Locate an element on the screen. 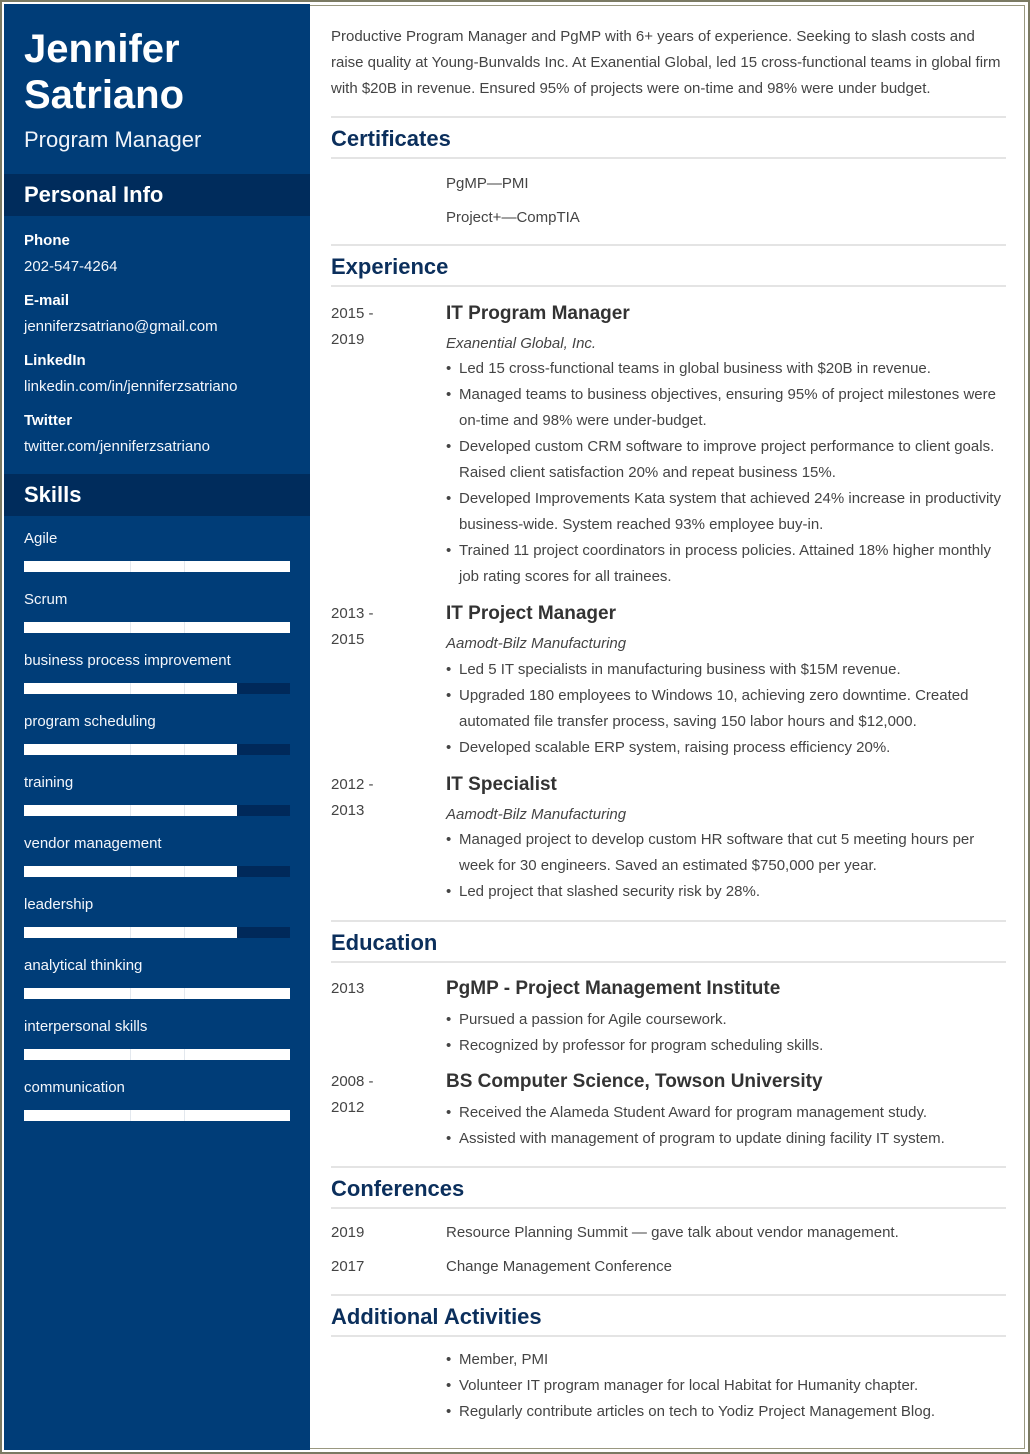  twitter-label: Twitter is located at coordinates (48, 420).